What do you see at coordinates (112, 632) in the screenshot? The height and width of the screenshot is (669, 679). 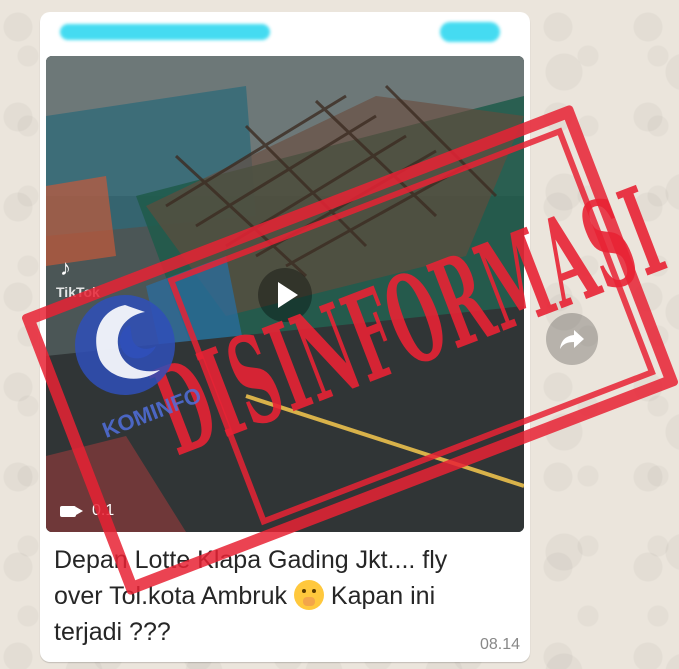 I see `caption-line-4: terjadi ???` at bounding box center [112, 632].